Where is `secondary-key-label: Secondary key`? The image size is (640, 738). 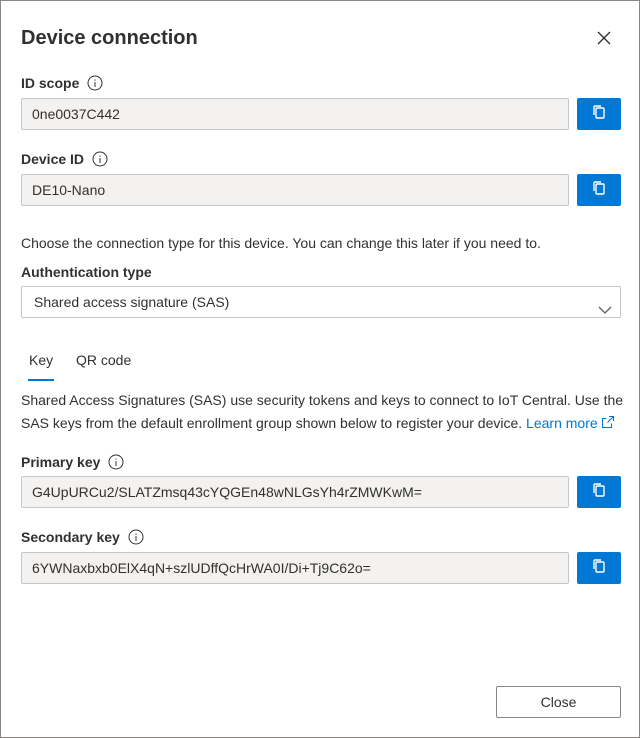
secondary-key-label: Secondary key is located at coordinates (70, 537).